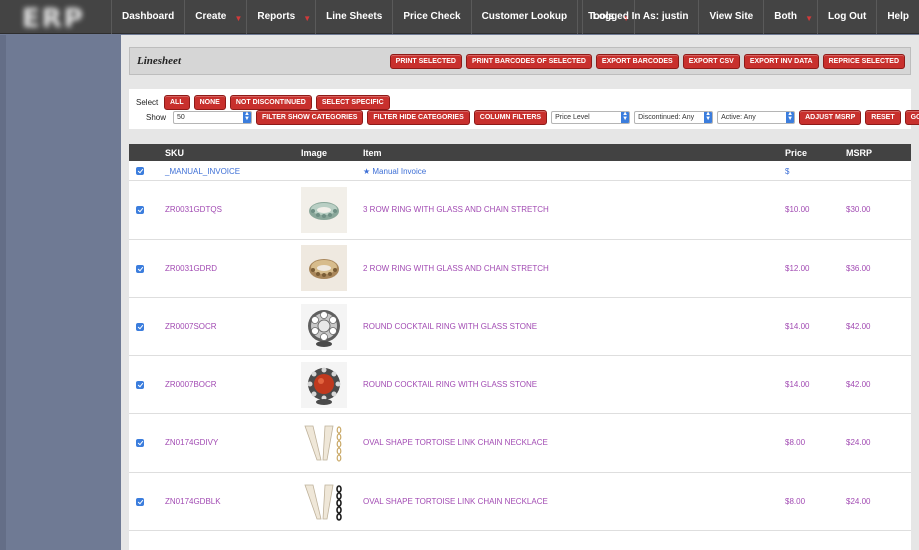  Describe the element at coordinates (394, 171) in the screenshot. I see `row-item: ★ Manual Invoice` at that location.